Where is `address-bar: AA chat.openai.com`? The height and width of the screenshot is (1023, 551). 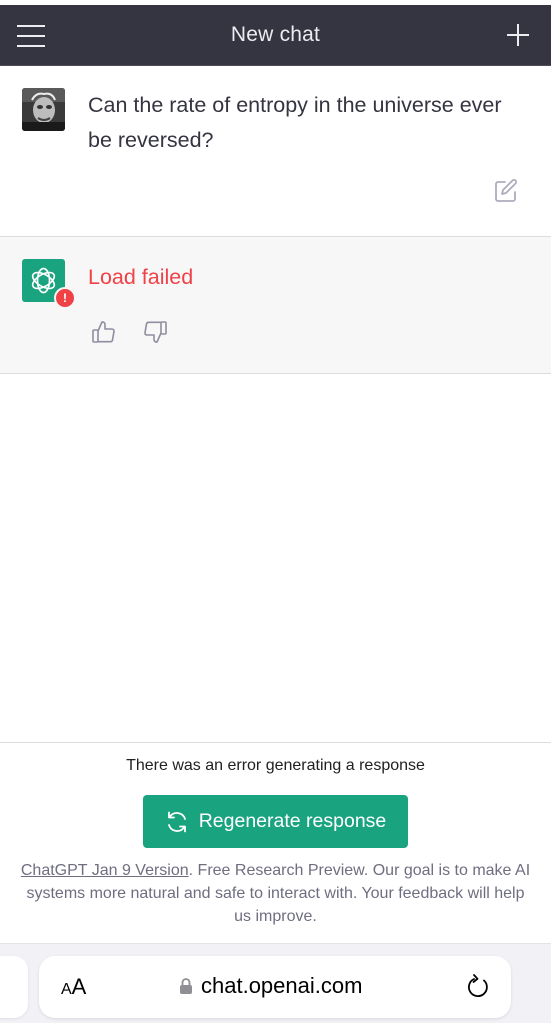
address-bar: AA chat.openai.com is located at coordinates (275, 987).